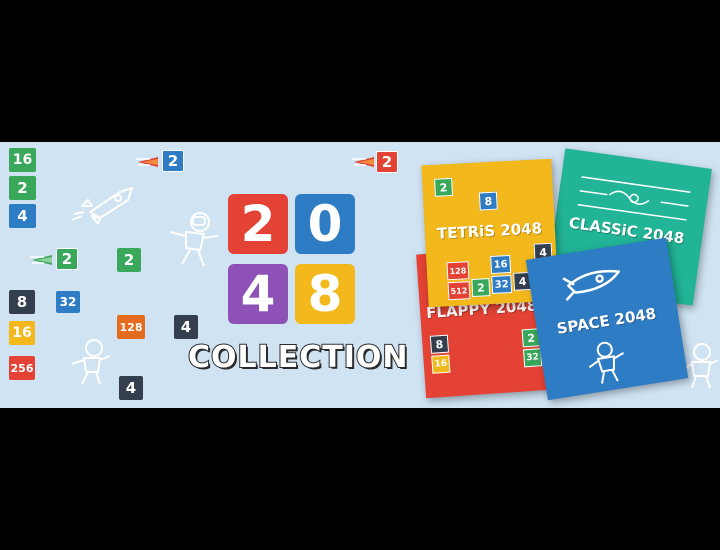 This screenshot has height=550, width=720. What do you see at coordinates (258, 294) in the screenshot?
I see `logo-tile-4: 4` at bounding box center [258, 294].